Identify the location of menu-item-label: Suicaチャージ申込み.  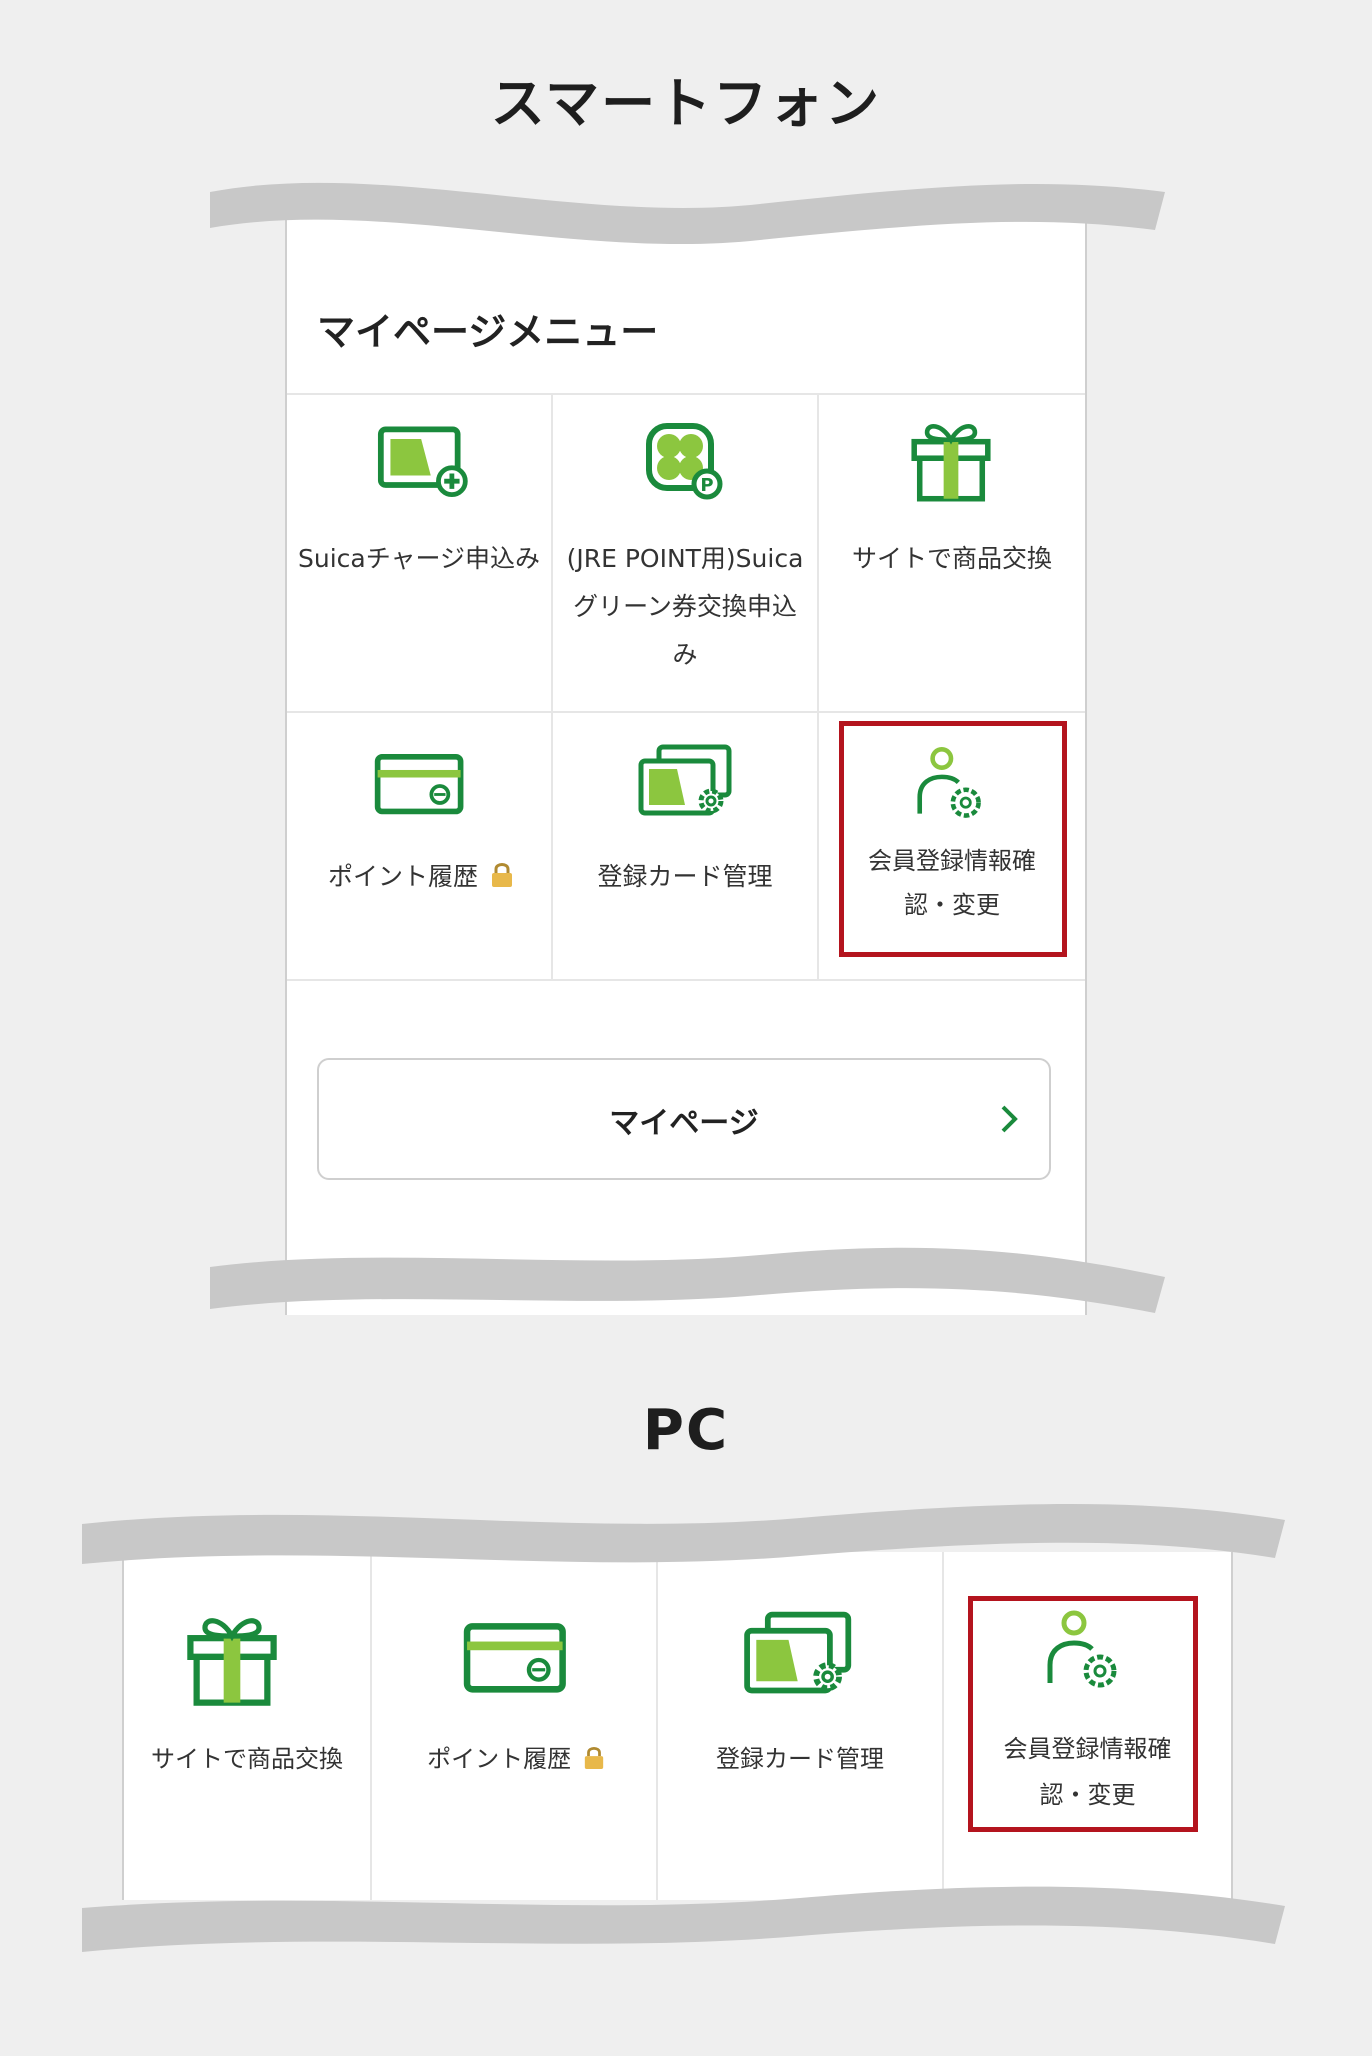
(419, 558).